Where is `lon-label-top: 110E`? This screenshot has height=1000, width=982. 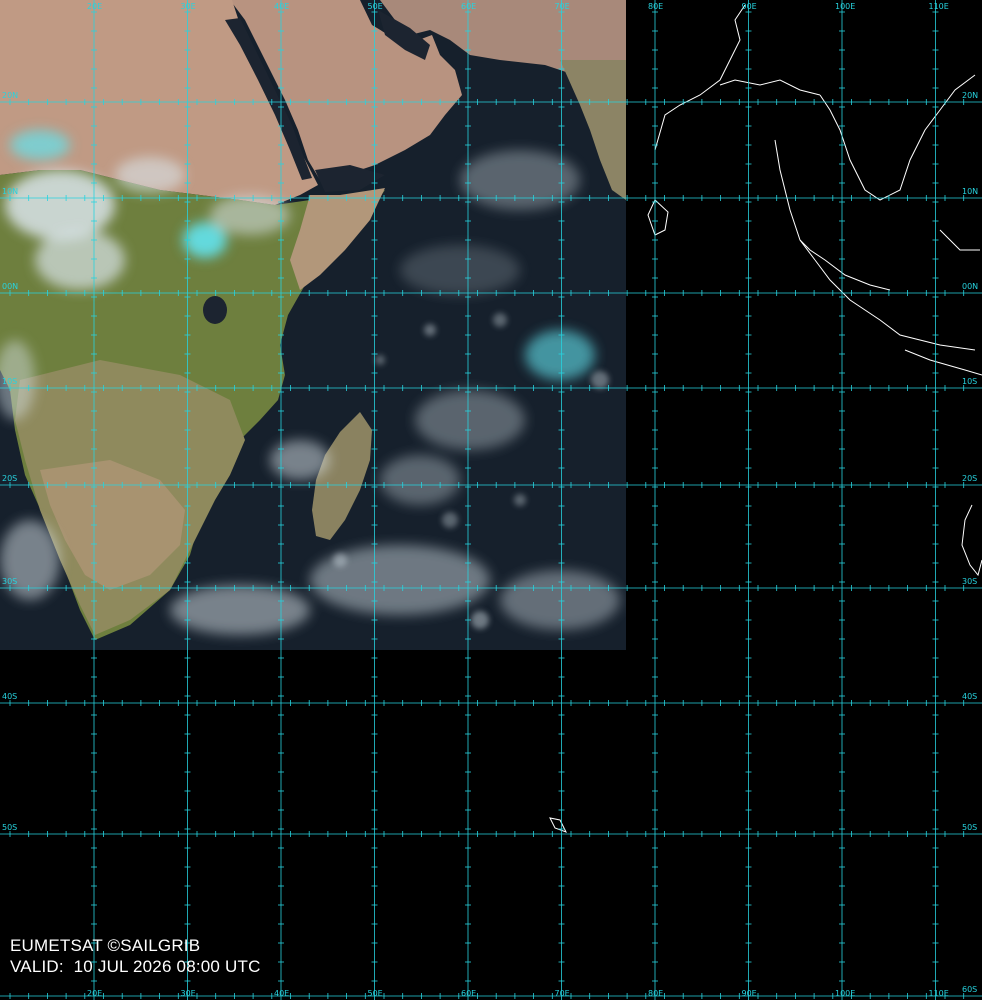
lon-label-top: 110E is located at coordinates (939, 6).